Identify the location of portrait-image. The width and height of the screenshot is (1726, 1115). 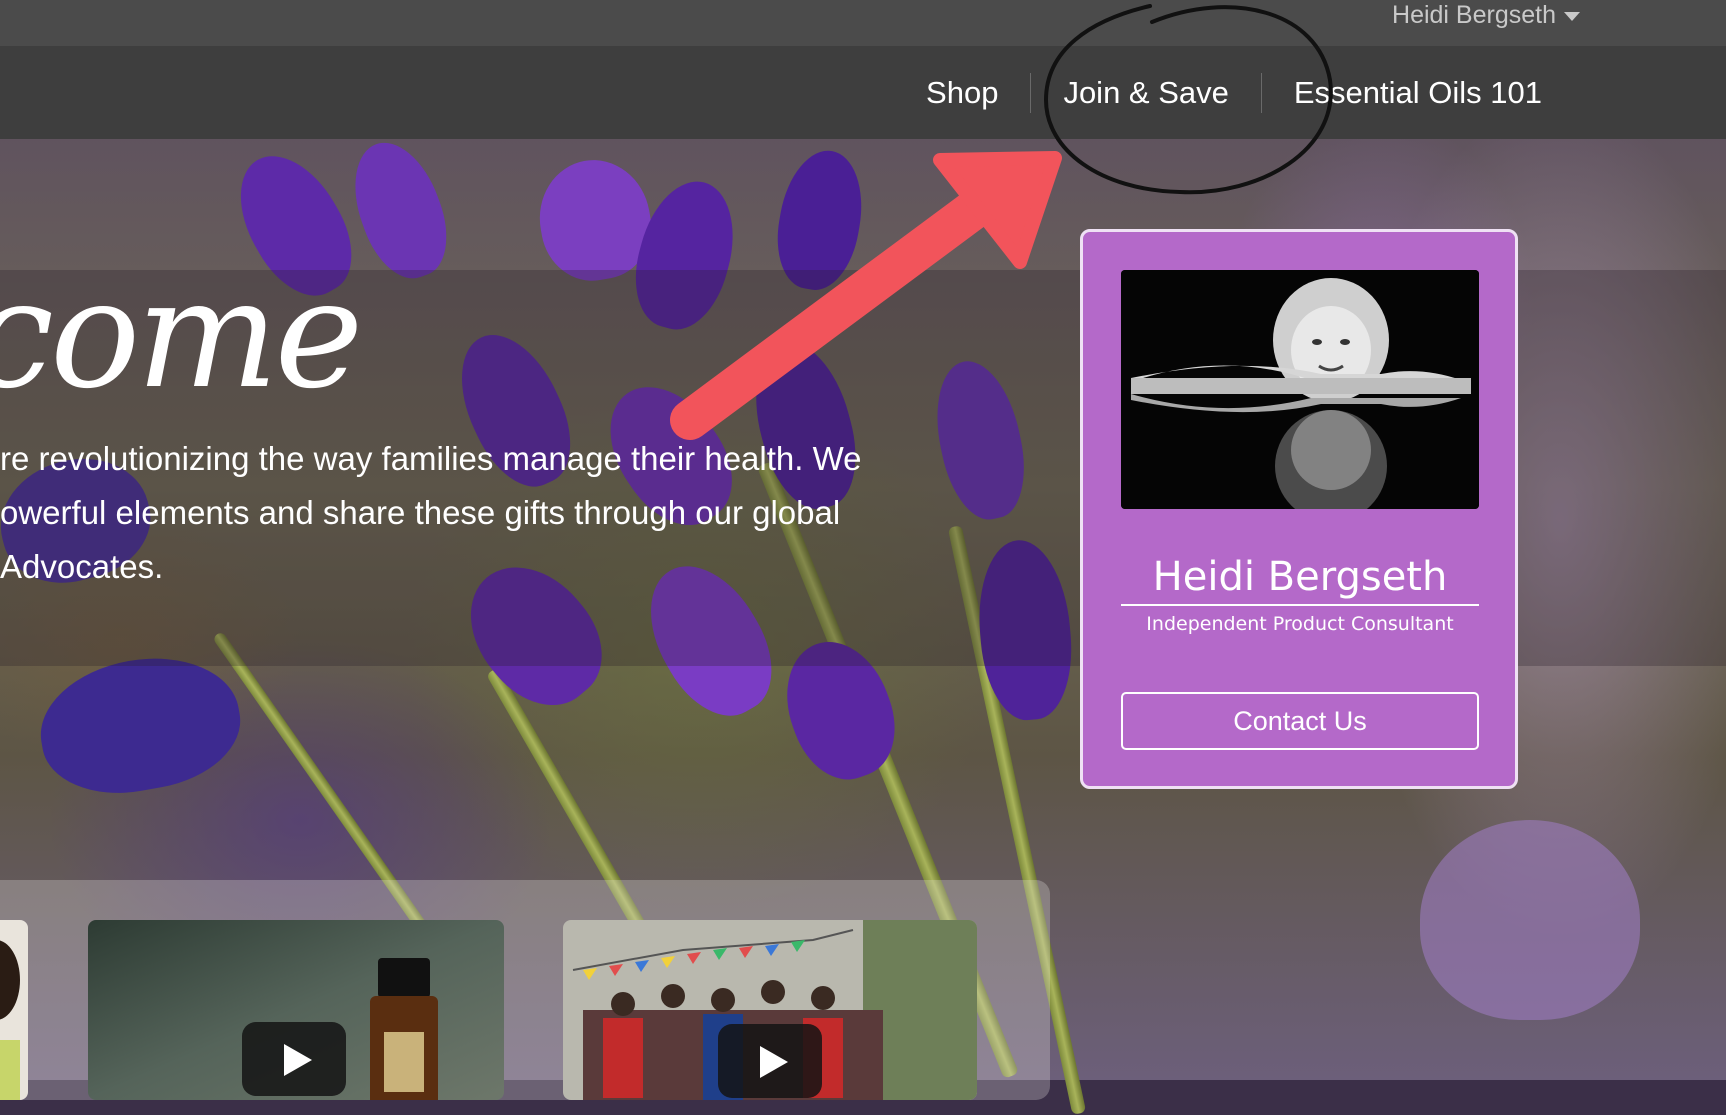
(1300, 389).